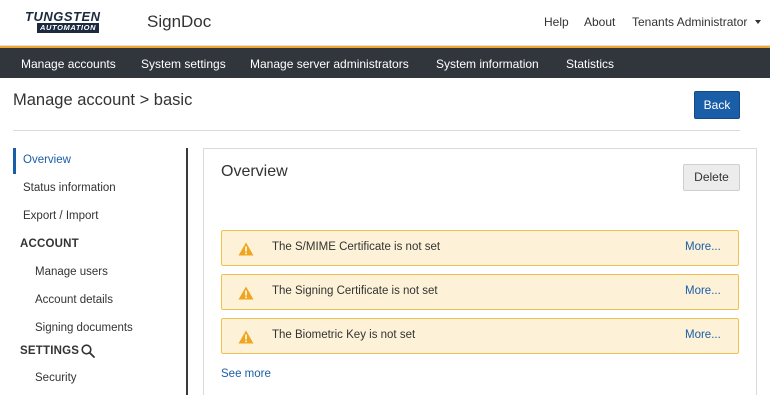 This screenshot has height=395, width=770. Describe the element at coordinates (711, 177) in the screenshot. I see `delete-button: Delete` at that location.